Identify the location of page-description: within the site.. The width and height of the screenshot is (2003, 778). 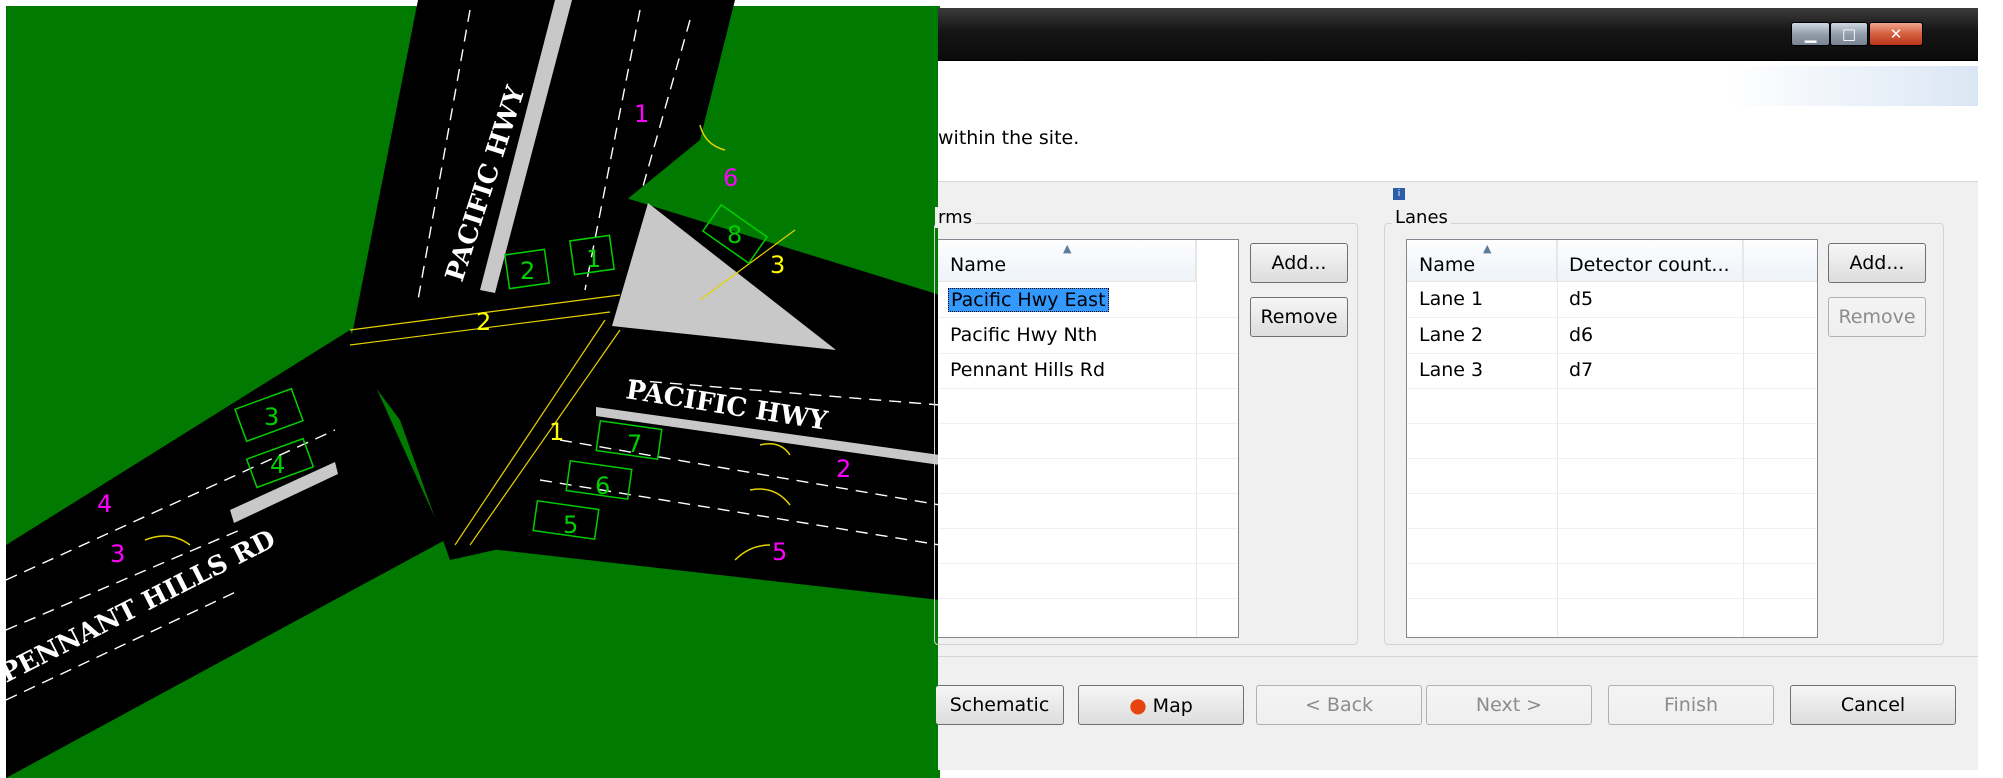
(1009, 138).